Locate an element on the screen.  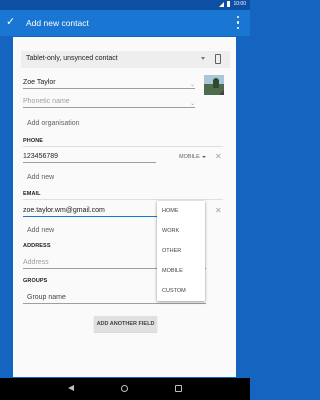
status-time: 10:00 is located at coordinates (239, 4).